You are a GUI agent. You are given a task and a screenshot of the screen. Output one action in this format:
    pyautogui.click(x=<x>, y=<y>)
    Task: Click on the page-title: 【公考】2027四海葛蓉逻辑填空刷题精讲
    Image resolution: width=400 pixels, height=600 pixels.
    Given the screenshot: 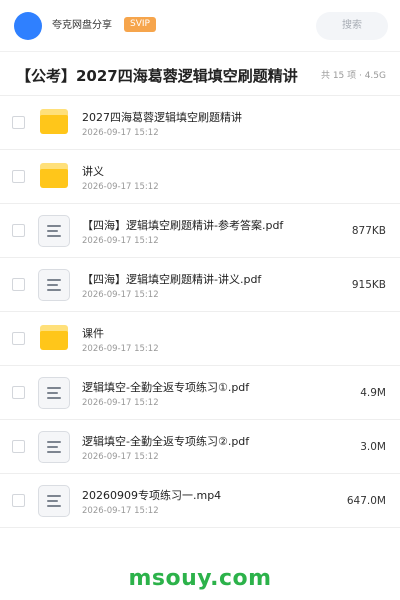 What is the action you would take?
    pyautogui.click(x=157, y=76)
    